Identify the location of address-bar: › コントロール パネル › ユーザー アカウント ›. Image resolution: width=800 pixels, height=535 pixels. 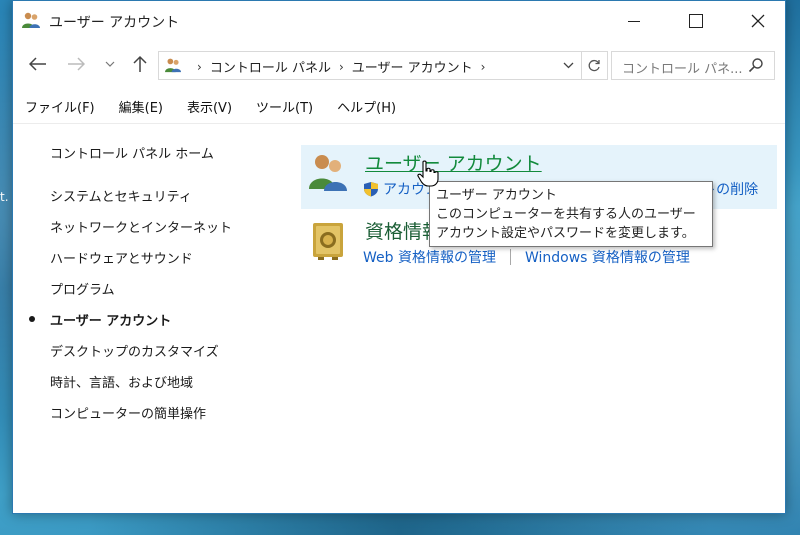
(383, 65).